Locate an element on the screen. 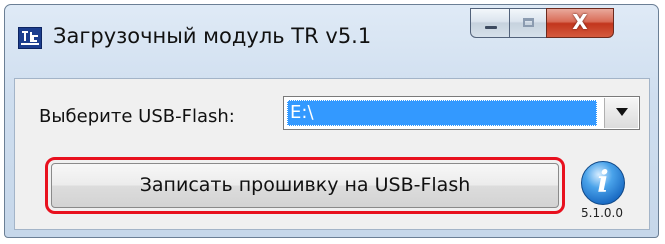 The height and width of the screenshot is (244, 665). usb-flash-label: Выберите USB-Flash: is located at coordinates (137, 116).